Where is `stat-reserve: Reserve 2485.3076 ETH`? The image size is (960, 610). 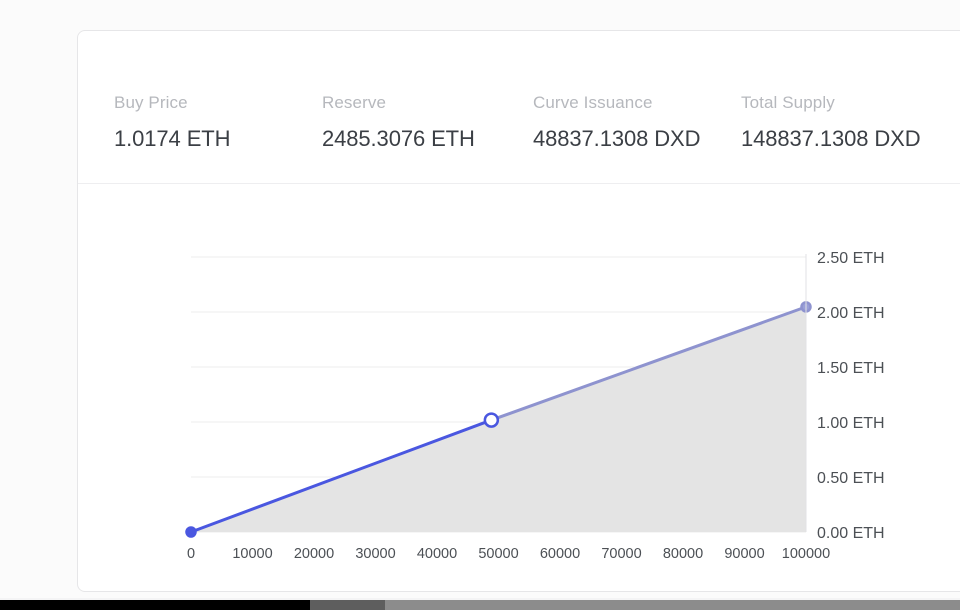 stat-reserve: Reserve 2485.3076 ETH is located at coordinates (427, 122).